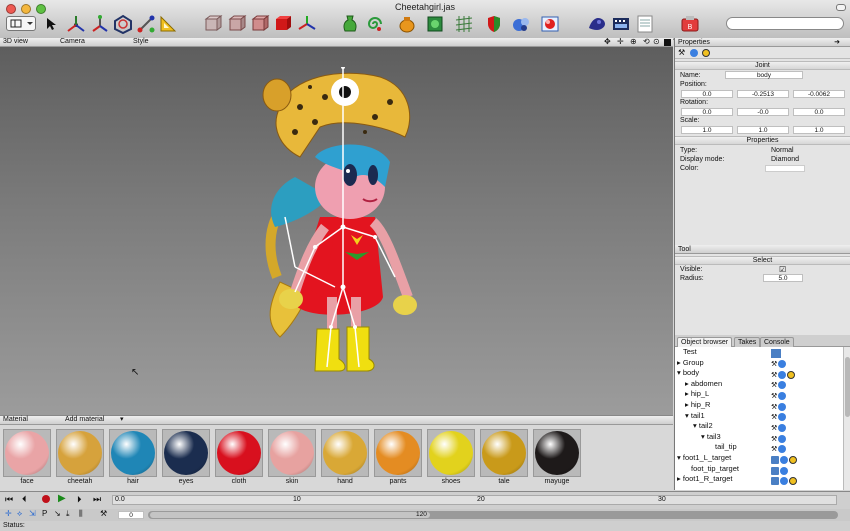 The image size is (850, 531). What do you see at coordinates (84, 419) in the screenshot?
I see `add-material-button: Add material` at bounding box center [84, 419].